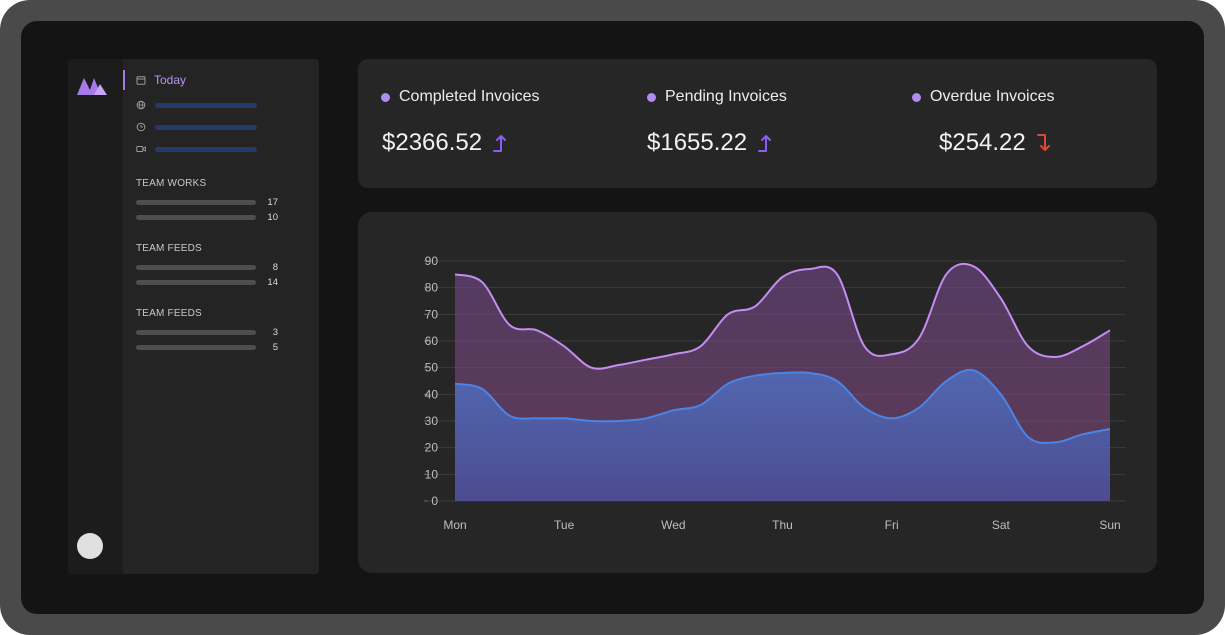 The height and width of the screenshot is (635, 1225). I want to click on progress-row: 10, so click(207, 217).